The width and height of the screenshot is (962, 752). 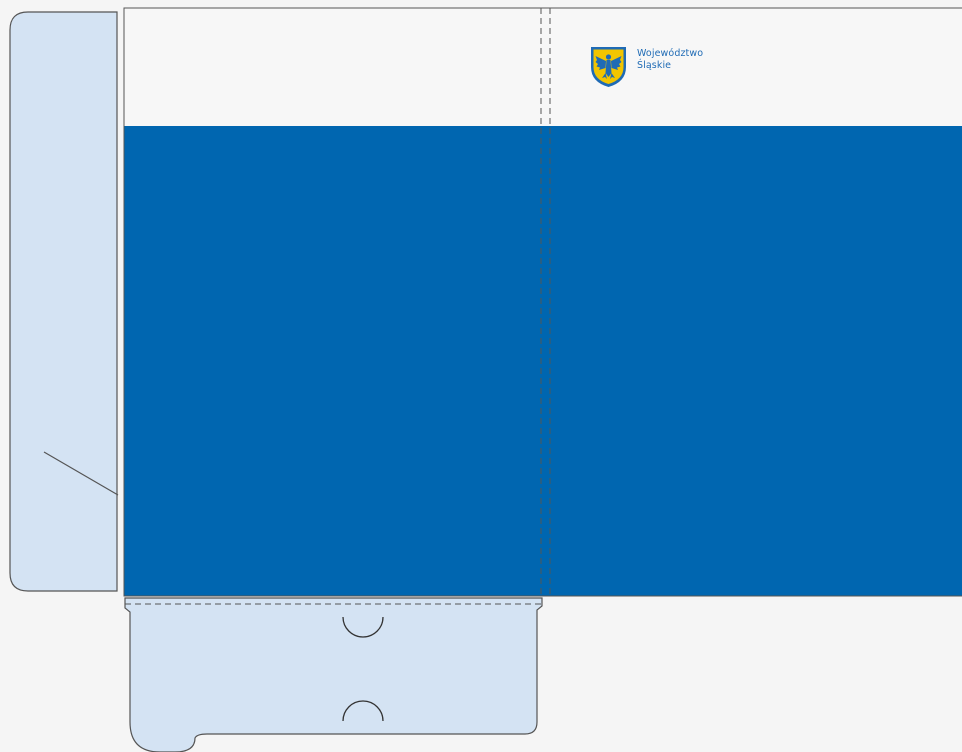 I want to click on brand-logo: Województwo Śląskie, so click(x=646, y=67).